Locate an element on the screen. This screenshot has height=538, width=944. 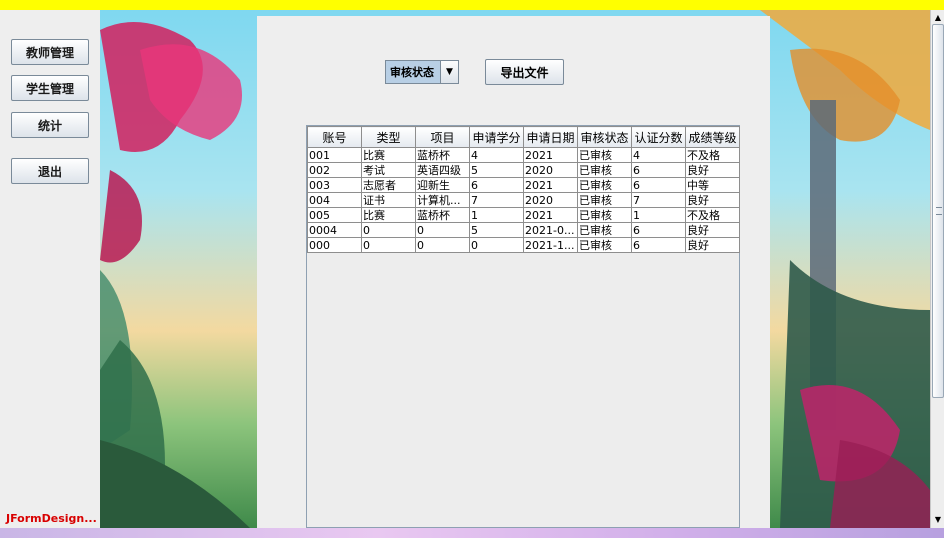
table-cell: 志愿者 is located at coordinates (388, 185).